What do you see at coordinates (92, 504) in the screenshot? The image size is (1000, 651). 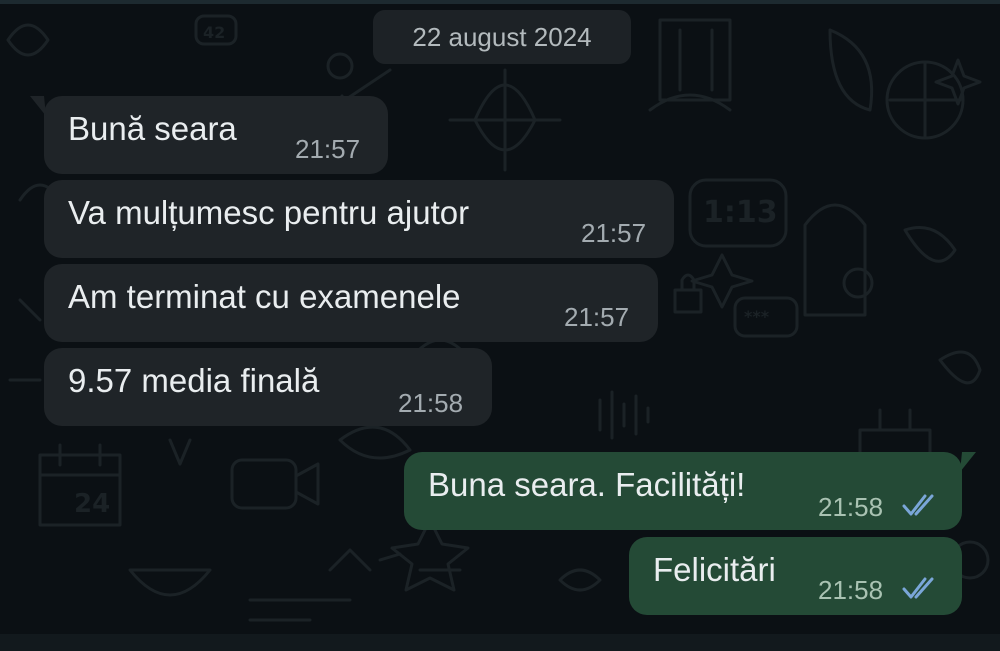 I see `svg-text: 24` at bounding box center [92, 504].